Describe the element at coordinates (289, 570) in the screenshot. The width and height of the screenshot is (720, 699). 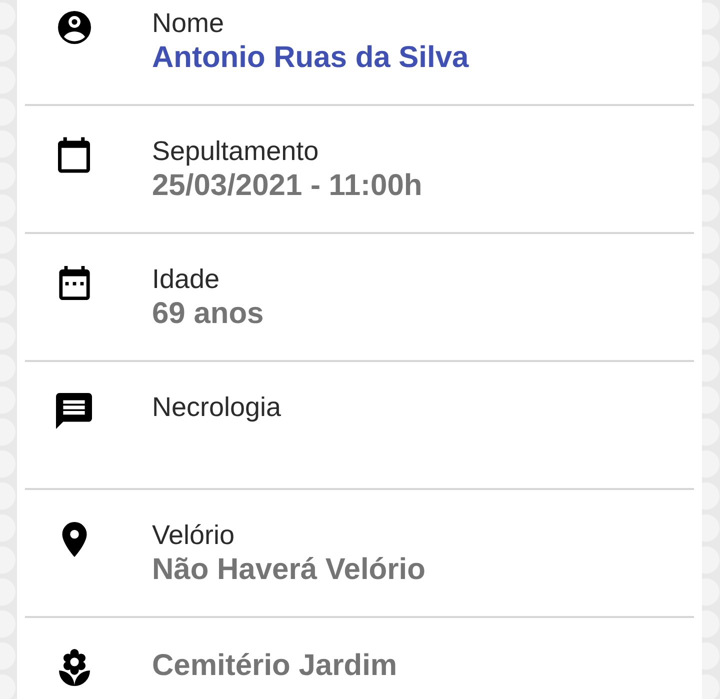
I see `field-value: Não Haverá Velório` at that location.